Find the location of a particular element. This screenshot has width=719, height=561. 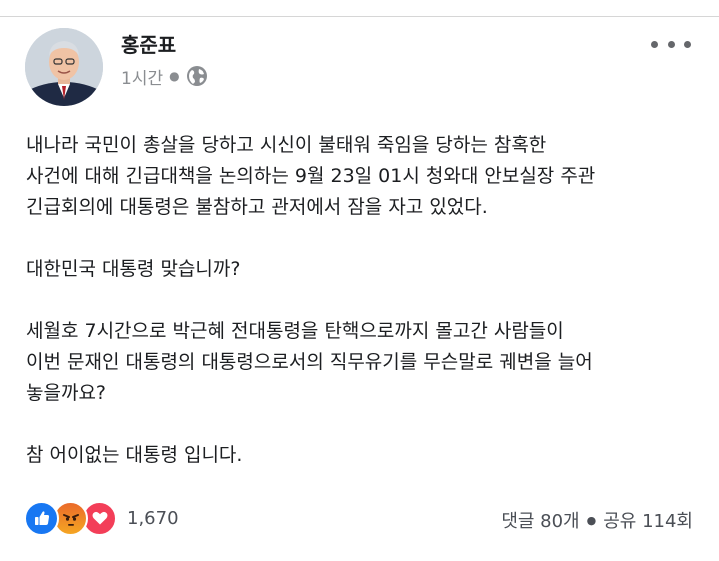

profile-photo is located at coordinates (64, 67).